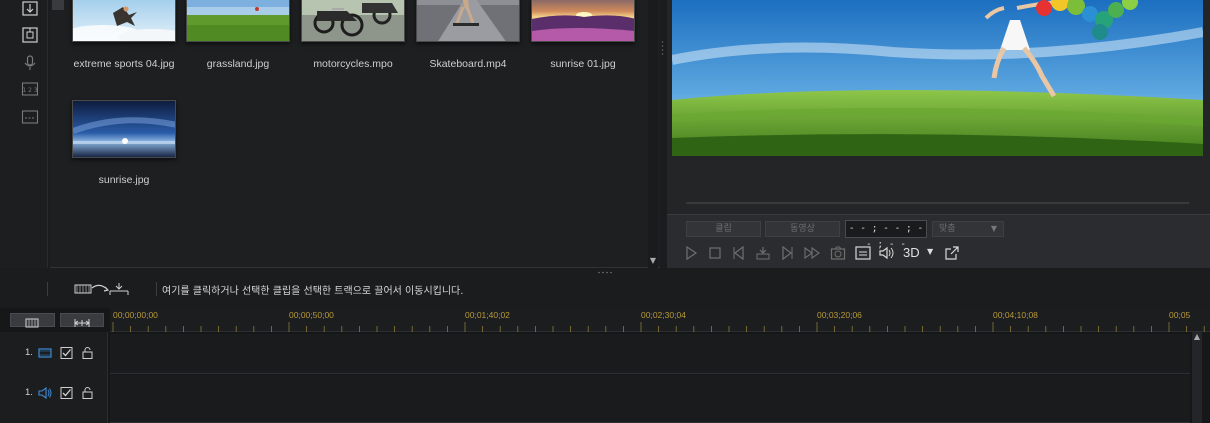 The image size is (1210, 423). I want to click on previous-frame-icon, so click(739, 253).